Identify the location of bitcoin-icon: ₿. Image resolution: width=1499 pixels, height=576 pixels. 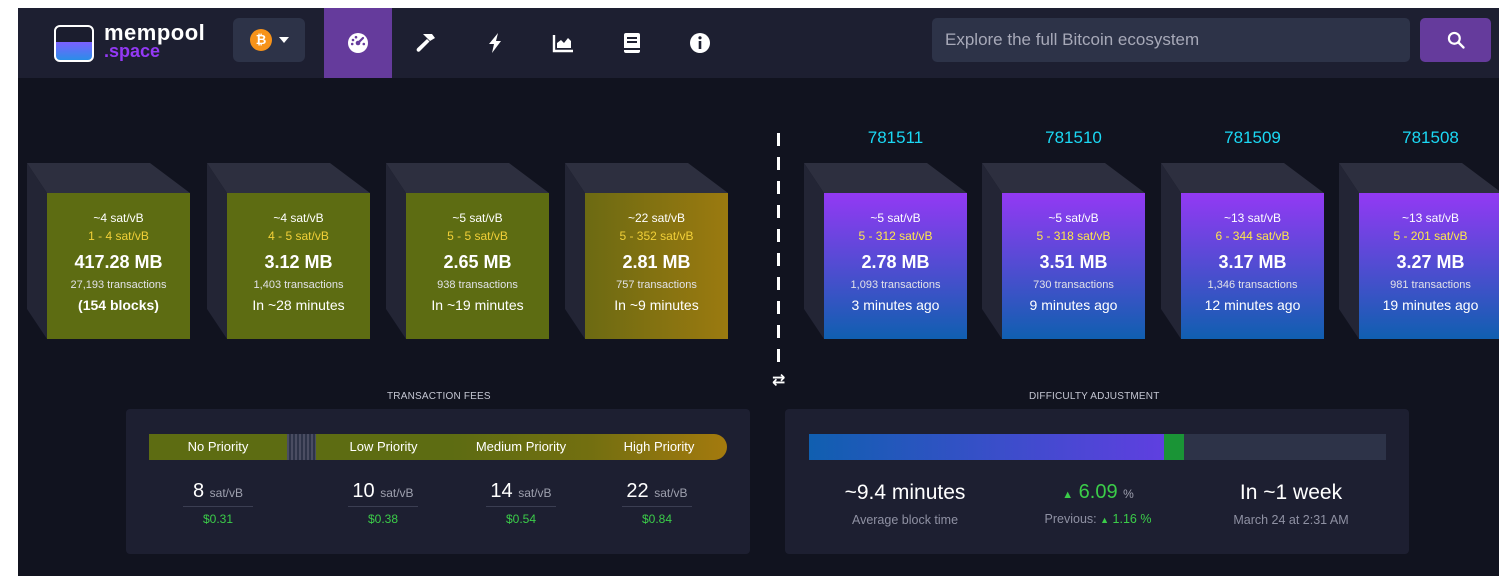
(261, 40).